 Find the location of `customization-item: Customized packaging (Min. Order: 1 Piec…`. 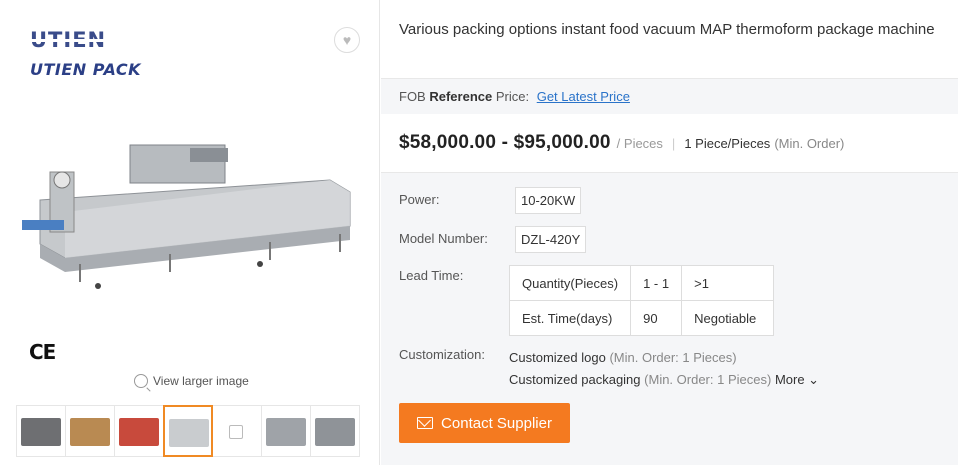

customization-item: Customized packaging (Min. Order: 1 Piec… is located at coordinates (664, 380).